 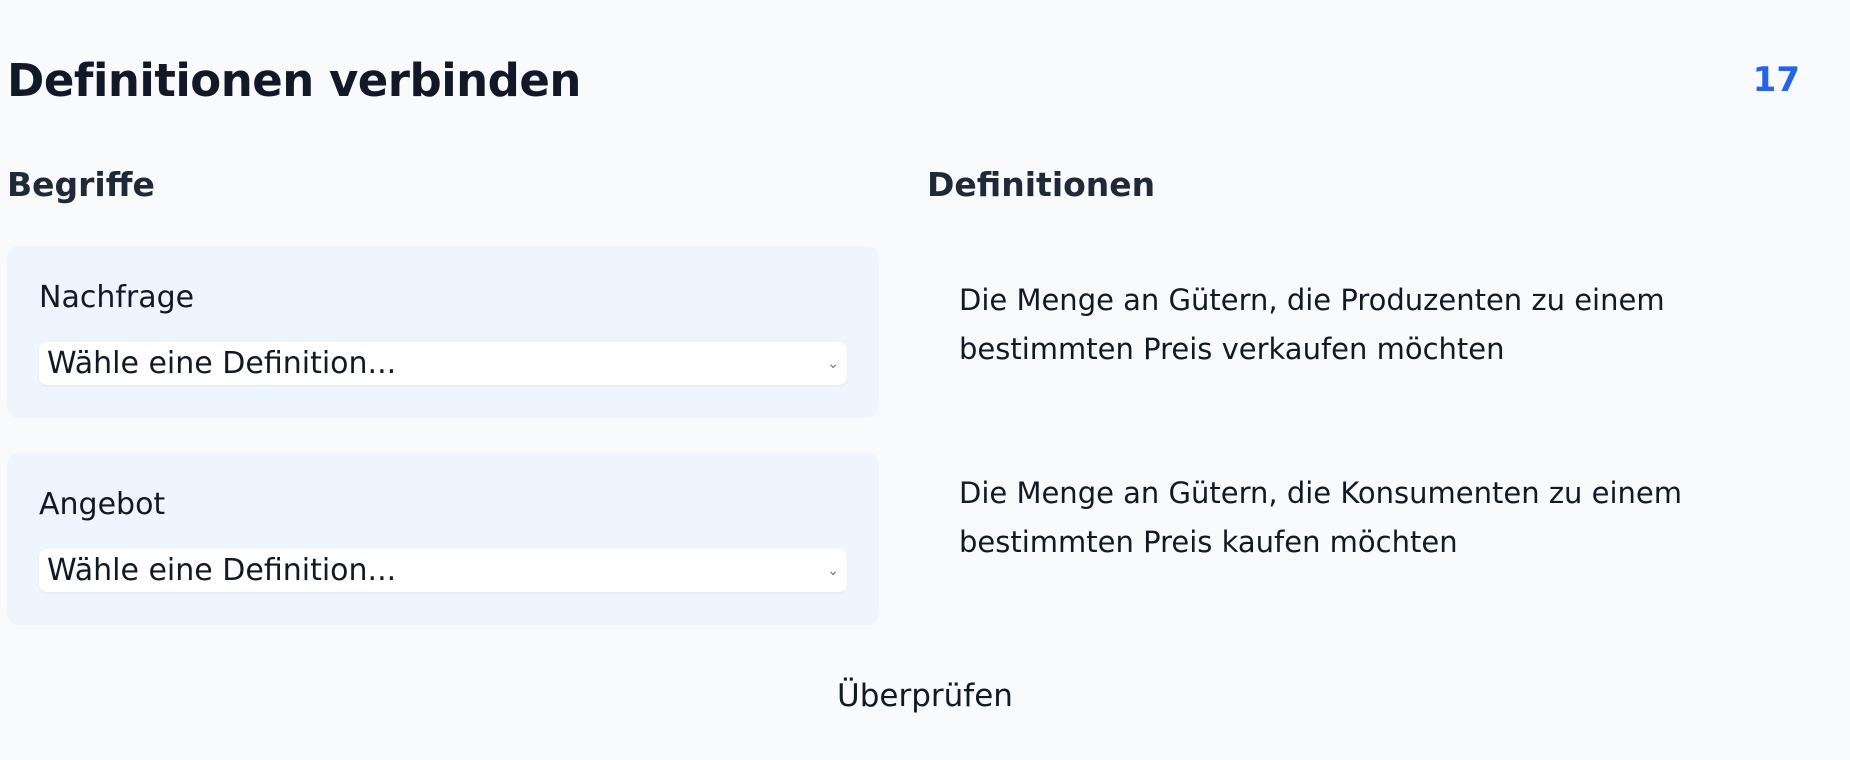 What do you see at coordinates (903, 80) in the screenshot?
I see `page-header: Definitionen verbinden 17` at bounding box center [903, 80].